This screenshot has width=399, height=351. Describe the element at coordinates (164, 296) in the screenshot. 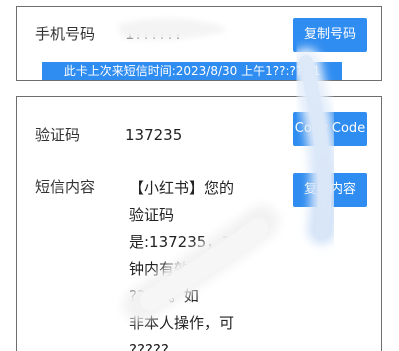

I see `sms-line: ?????。如` at that location.